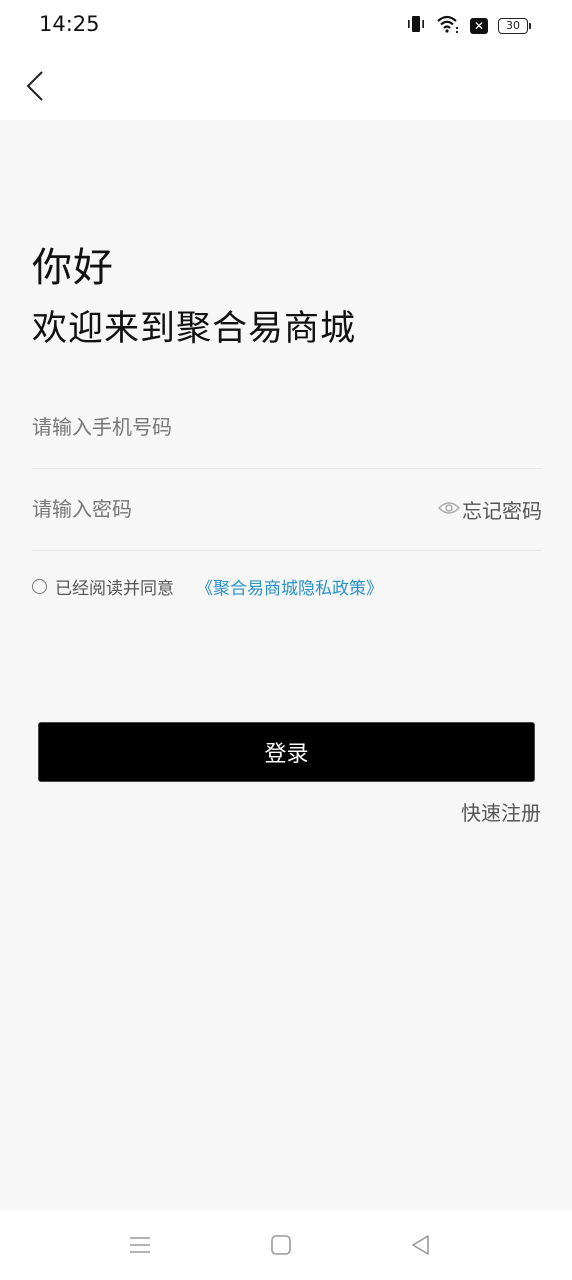 This screenshot has width=572, height=1280. I want to click on wifi-icon, so click(448, 26).